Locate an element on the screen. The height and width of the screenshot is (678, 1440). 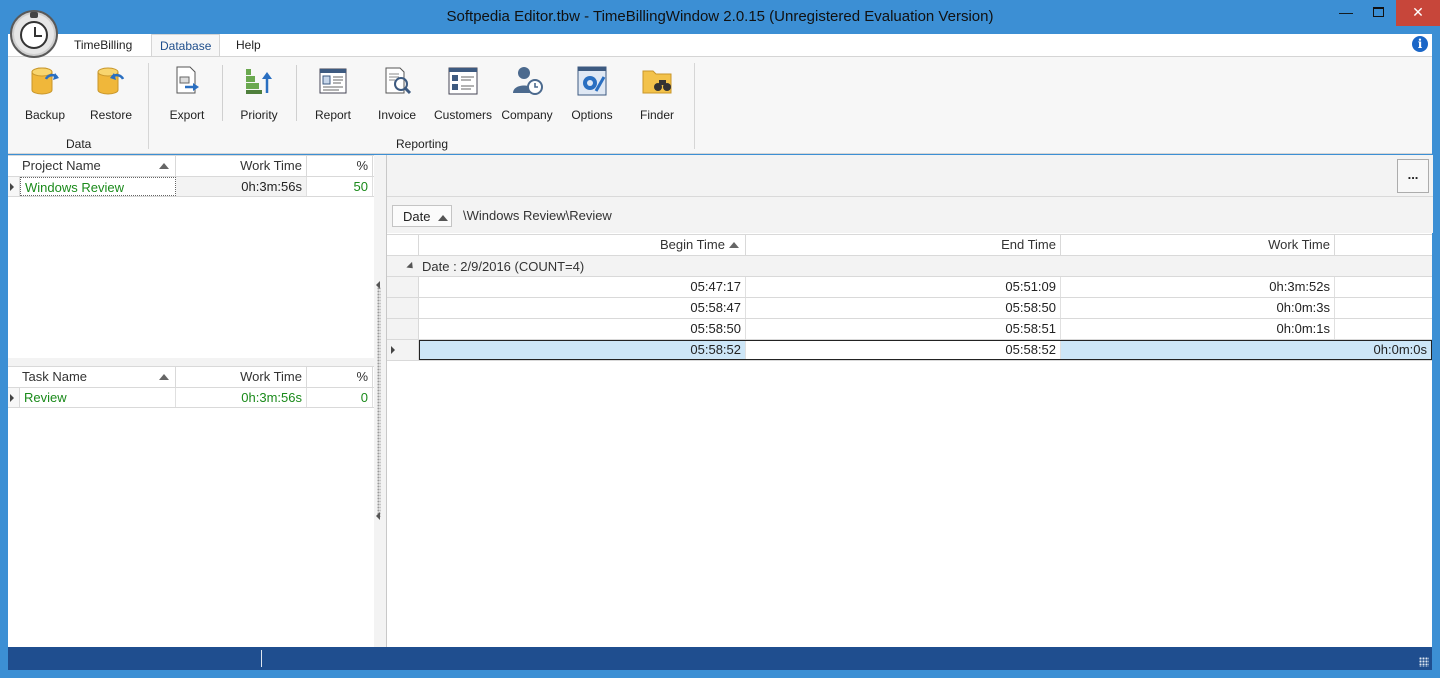
resize-grip-icon is located at coordinates (1424, 662).